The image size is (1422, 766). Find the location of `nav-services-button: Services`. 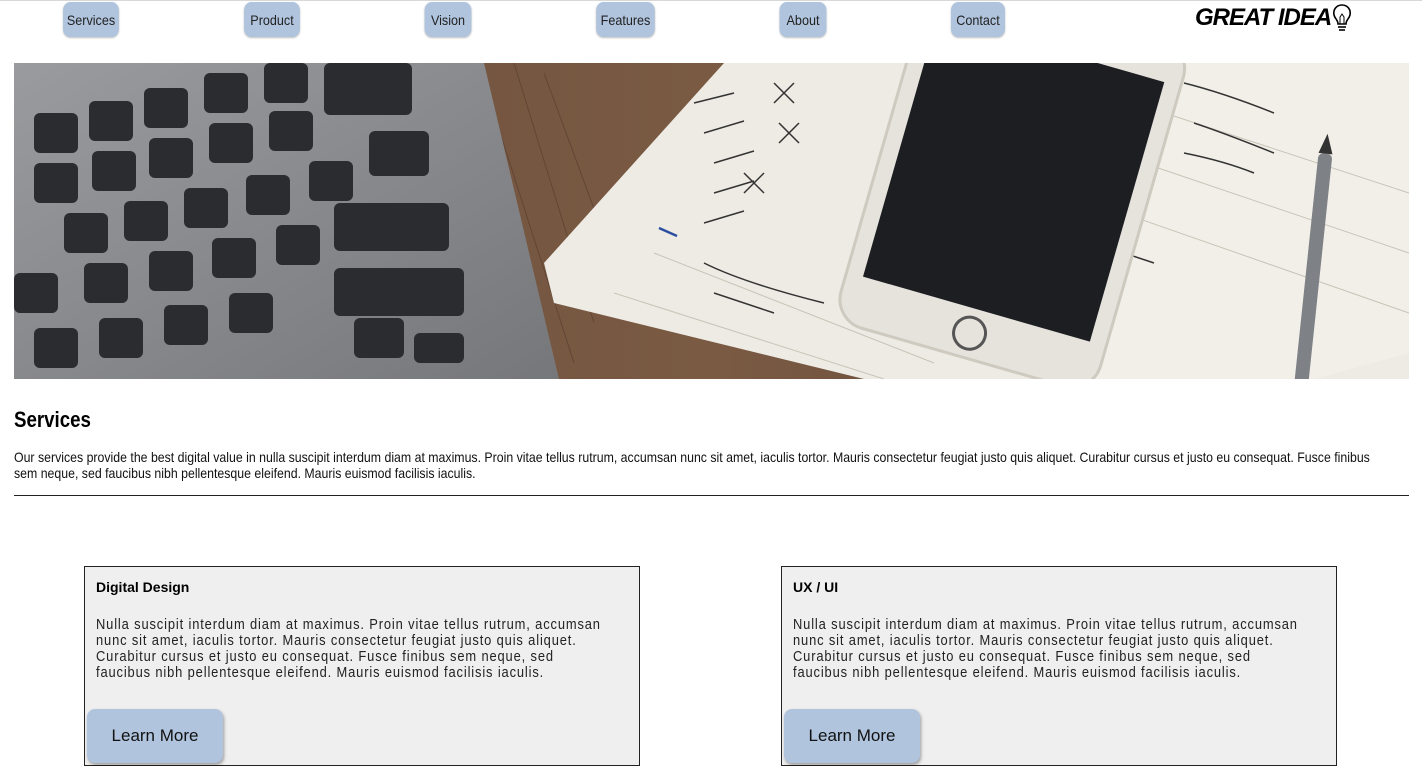

nav-services-button: Services is located at coordinates (91, 19).